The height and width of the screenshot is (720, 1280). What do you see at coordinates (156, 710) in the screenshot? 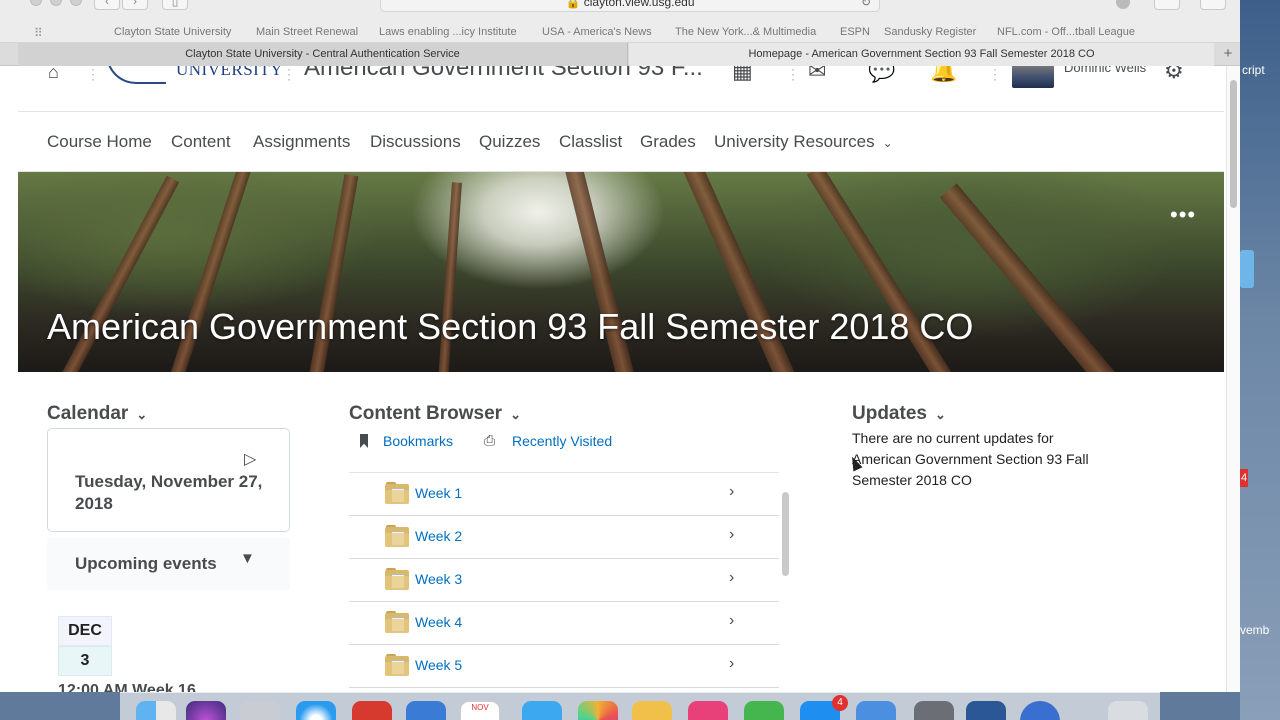
I see `finder-icon` at bounding box center [156, 710].